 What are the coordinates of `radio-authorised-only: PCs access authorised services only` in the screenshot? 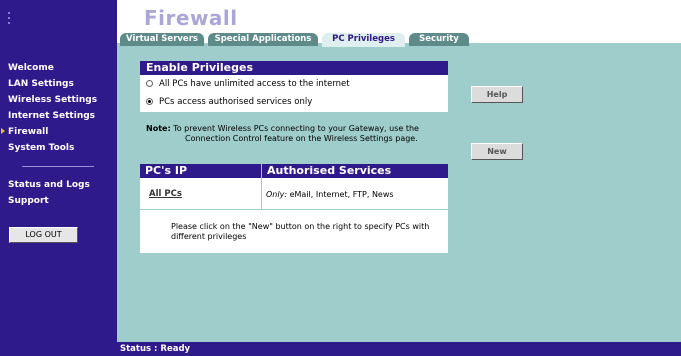 It's located at (229, 102).